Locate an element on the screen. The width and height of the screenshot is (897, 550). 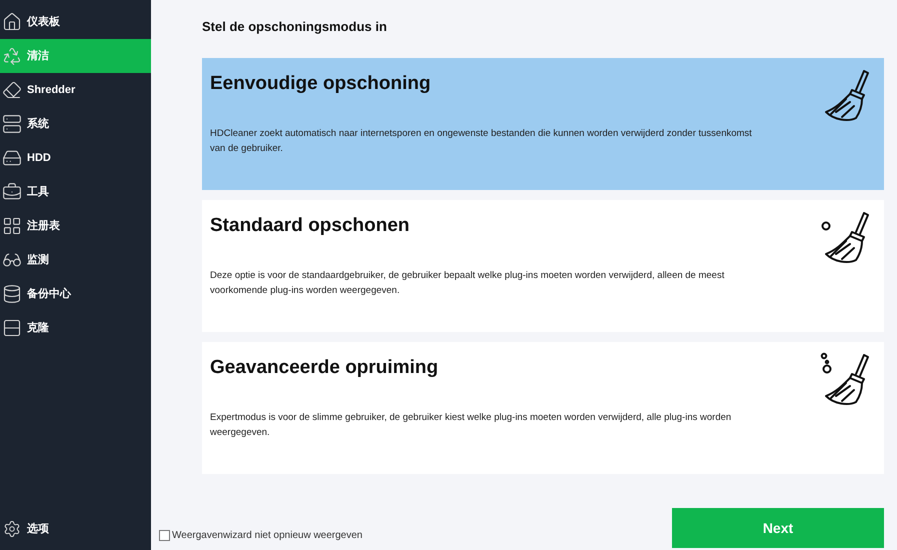
sidebar-item: 选项 is located at coordinates (75, 529).